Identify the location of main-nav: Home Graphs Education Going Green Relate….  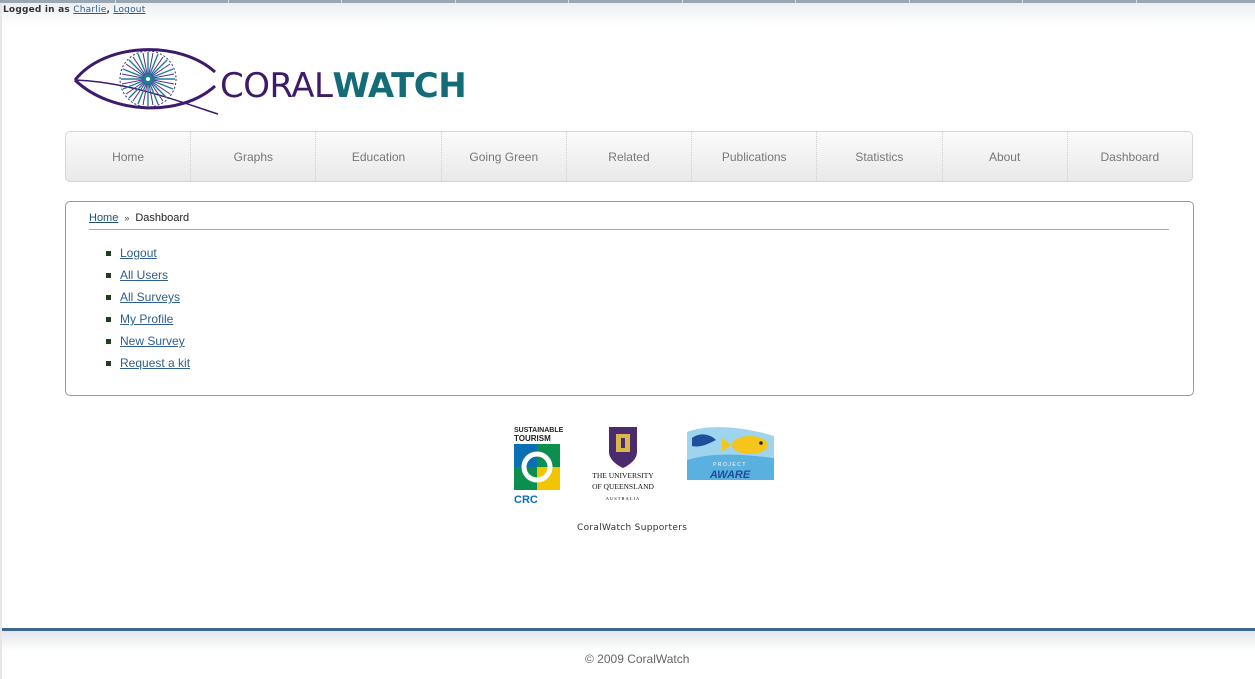
(629, 156).